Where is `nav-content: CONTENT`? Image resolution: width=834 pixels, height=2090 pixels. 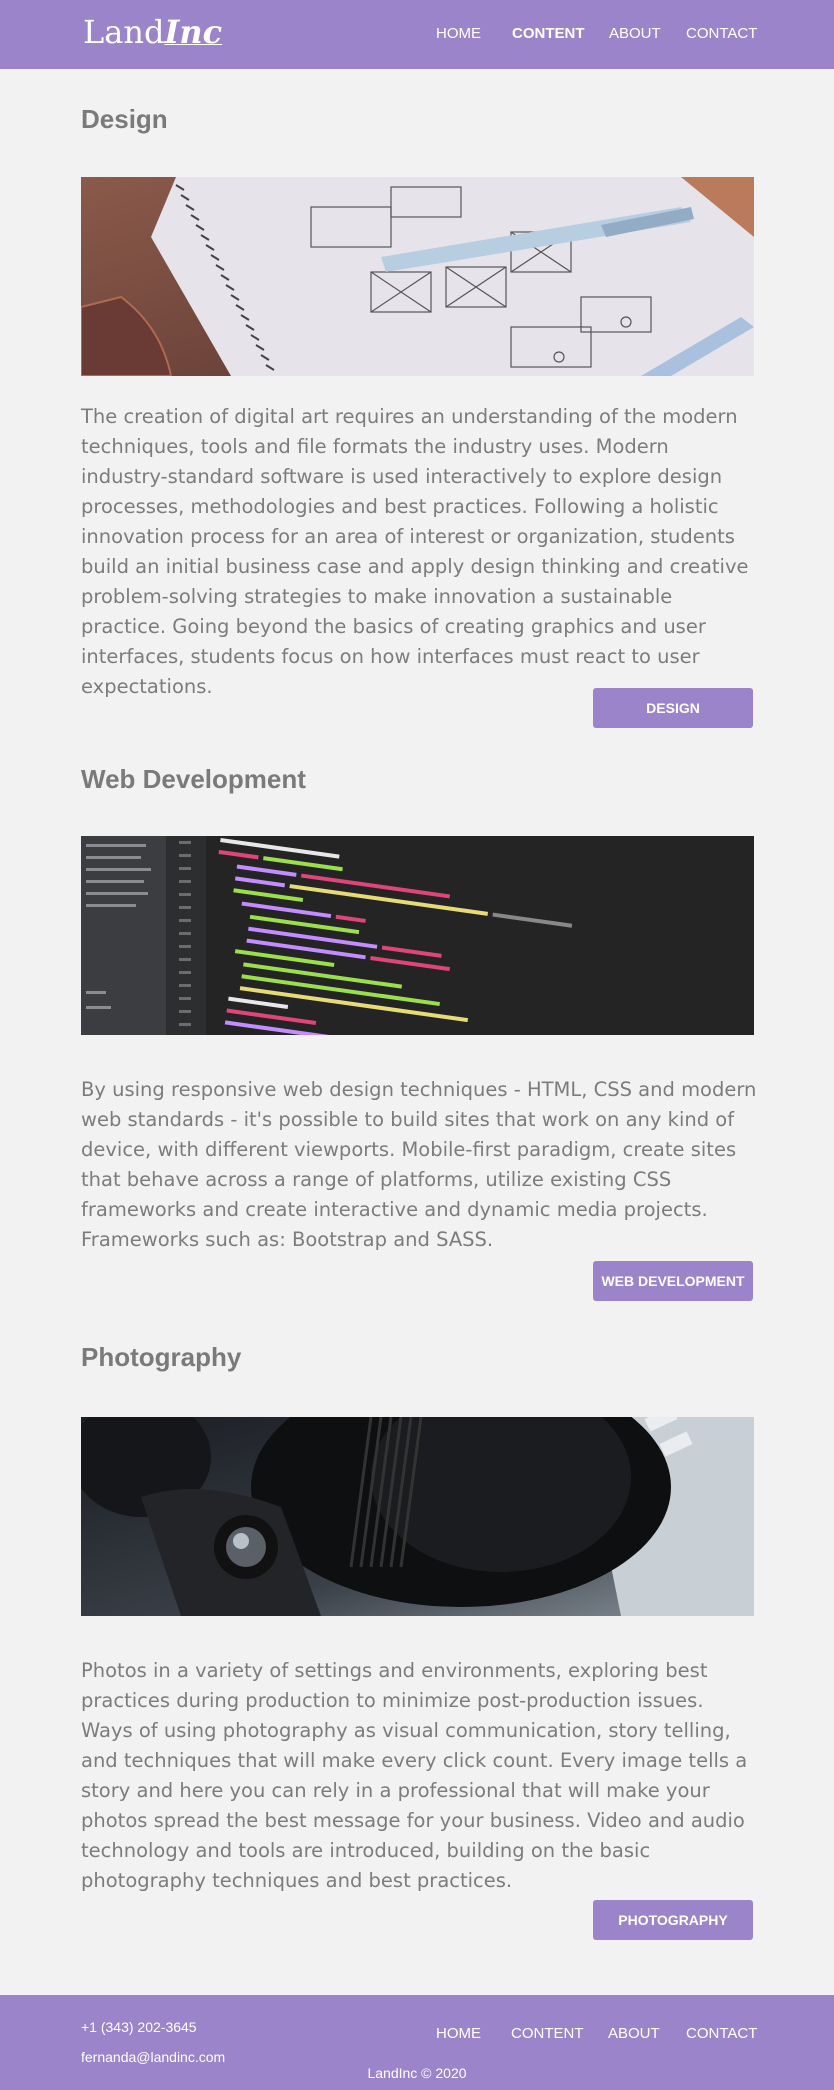 nav-content: CONTENT is located at coordinates (548, 33).